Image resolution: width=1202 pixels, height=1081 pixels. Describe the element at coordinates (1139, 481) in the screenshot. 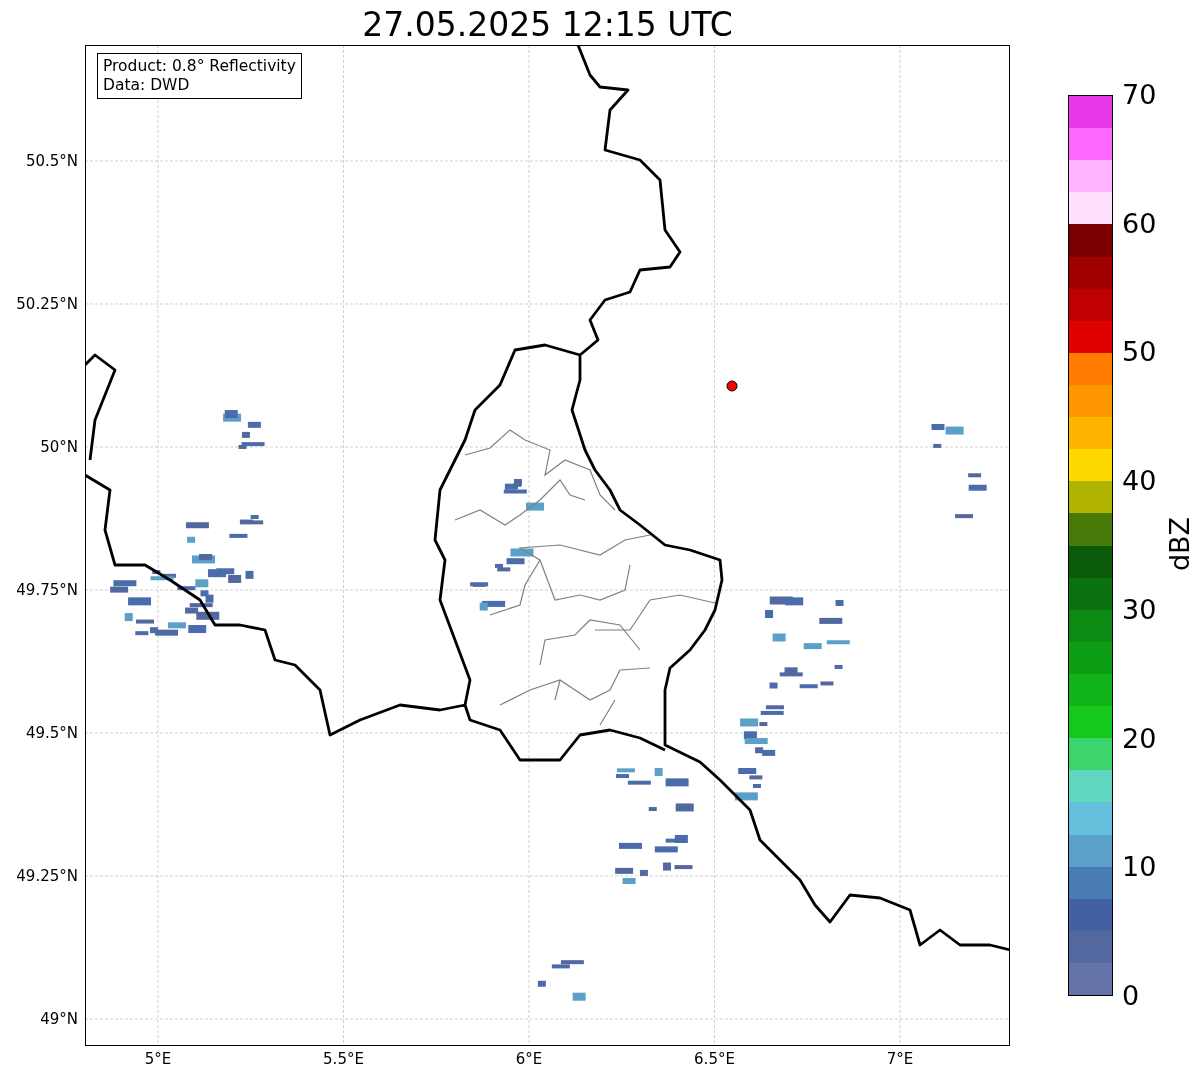

I see `colorbar-tick-label: 40` at that location.